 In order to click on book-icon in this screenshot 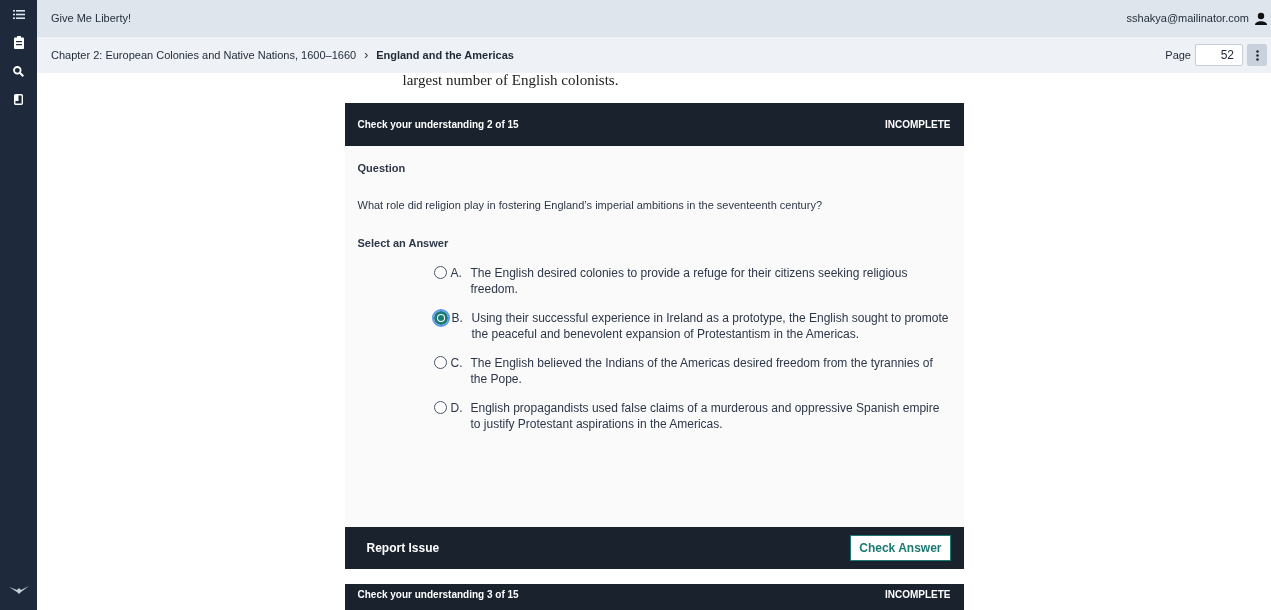, I will do `click(18, 99)`.